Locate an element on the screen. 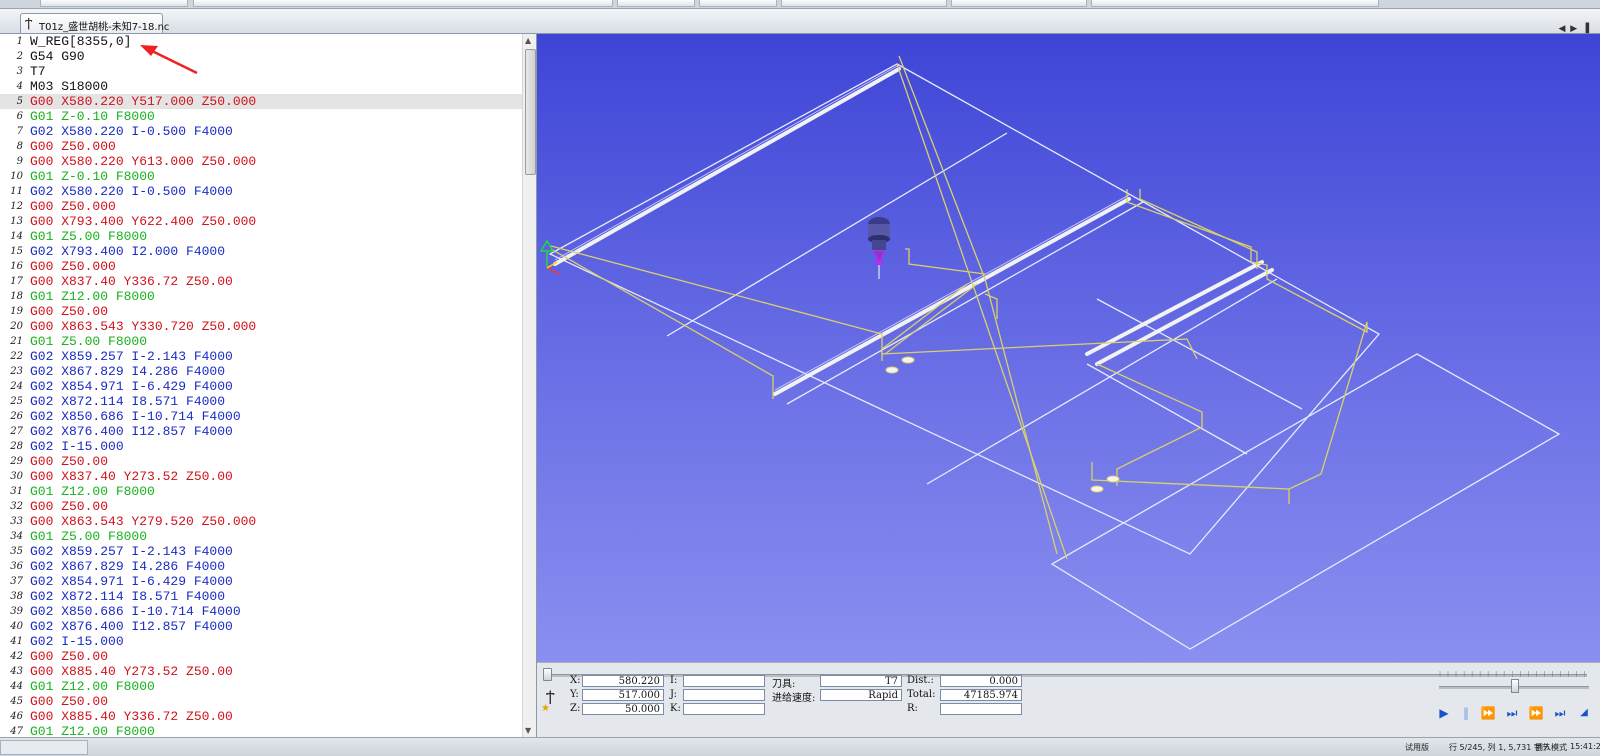  status-time: 15:41:20 is located at coordinates (1585, 746).